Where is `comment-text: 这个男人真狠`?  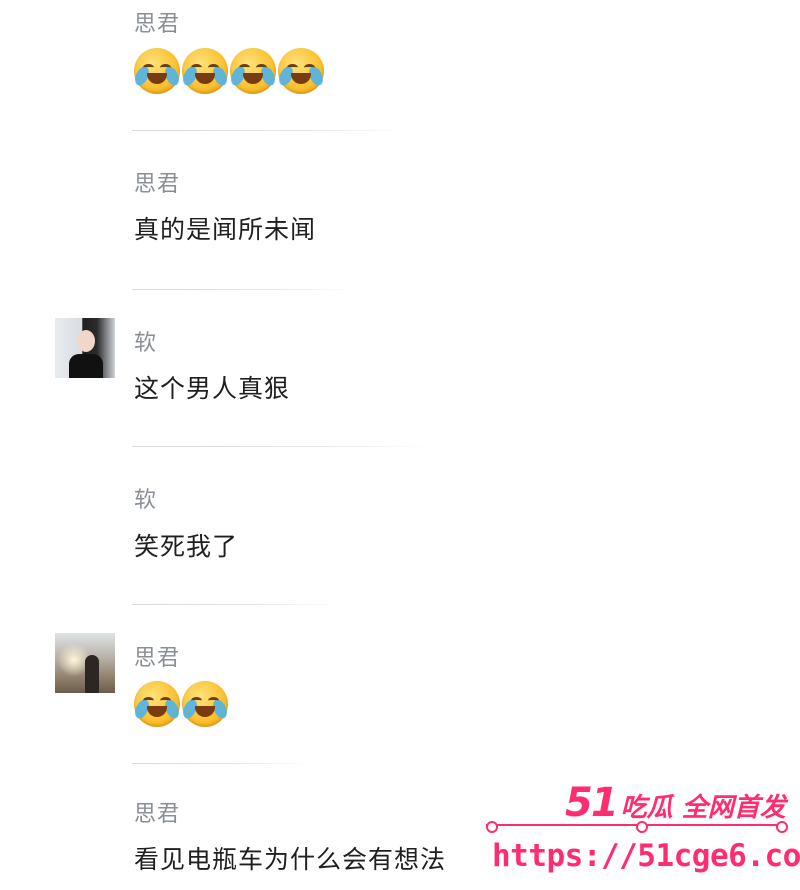
comment-text: 这个男人真狠 is located at coordinates (212, 388).